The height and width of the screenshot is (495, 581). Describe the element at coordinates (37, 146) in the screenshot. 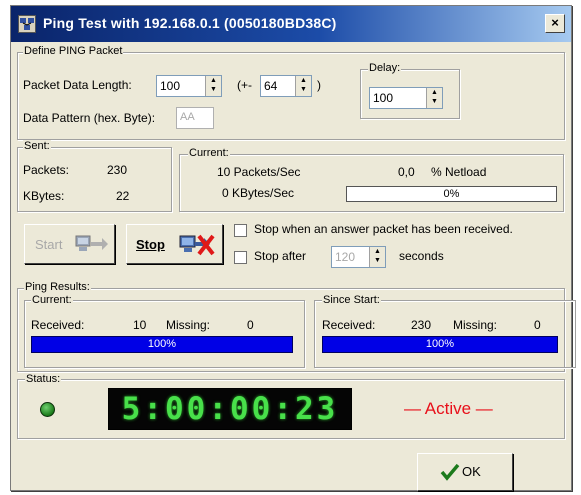

I see `sent-legend: Sent:` at that location.